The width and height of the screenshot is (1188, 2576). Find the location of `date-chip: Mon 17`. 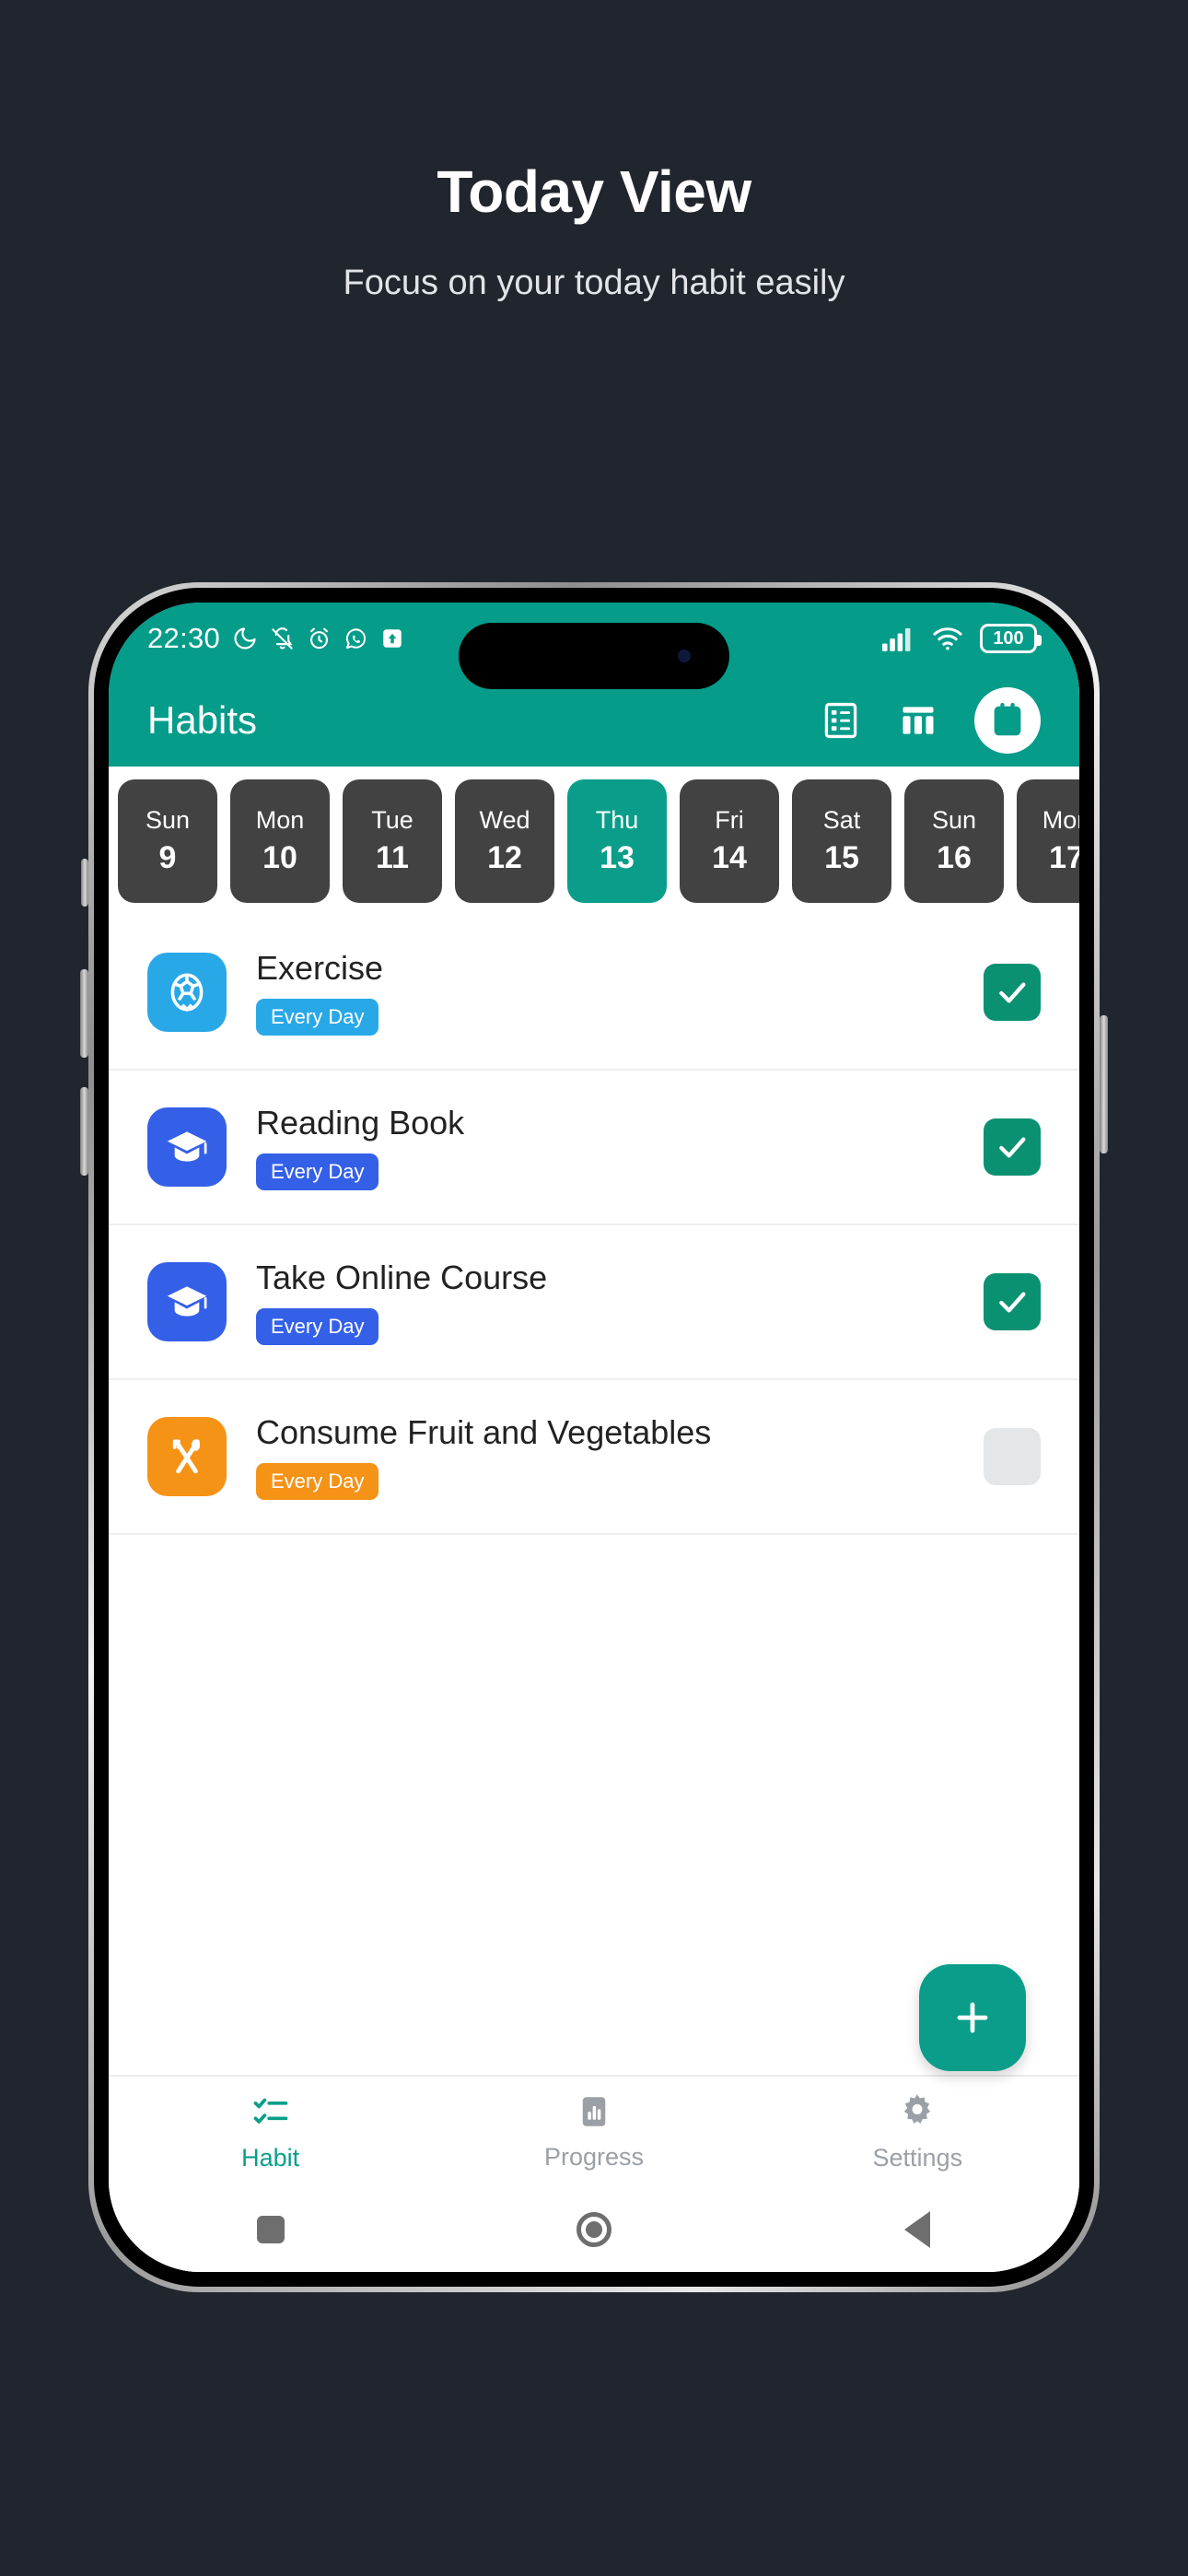

date-chip: Mon 17 is located at coordinates (1048, 841).